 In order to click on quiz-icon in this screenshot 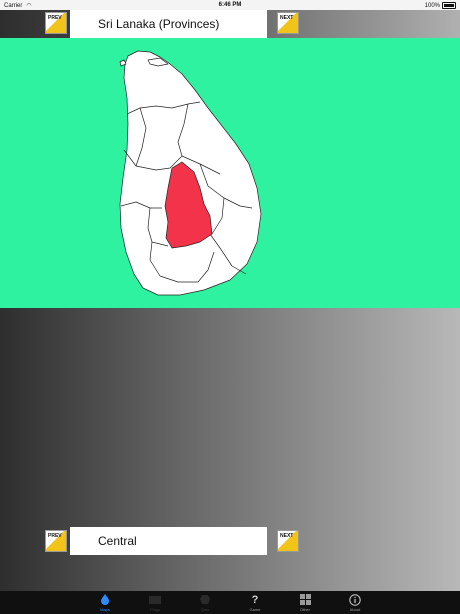, I will do `click(205, 600)`.